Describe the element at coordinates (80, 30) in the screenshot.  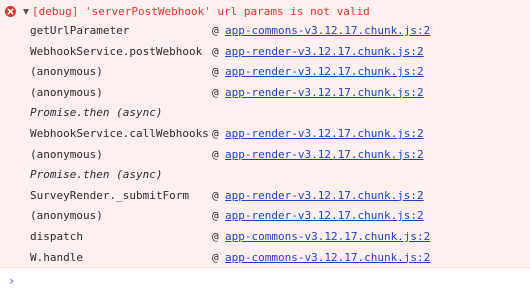
I see `stack-frame-function: getUrlParameter` at that location.